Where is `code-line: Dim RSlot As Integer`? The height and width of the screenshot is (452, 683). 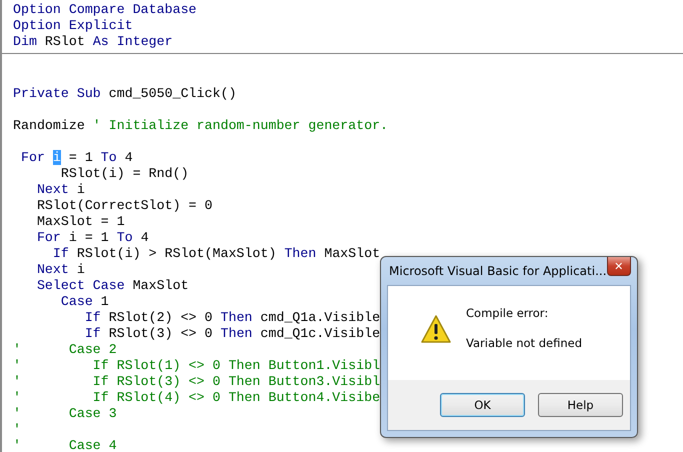 code-line: Dim RSlot As Integer is located at coordinates (92, 42).